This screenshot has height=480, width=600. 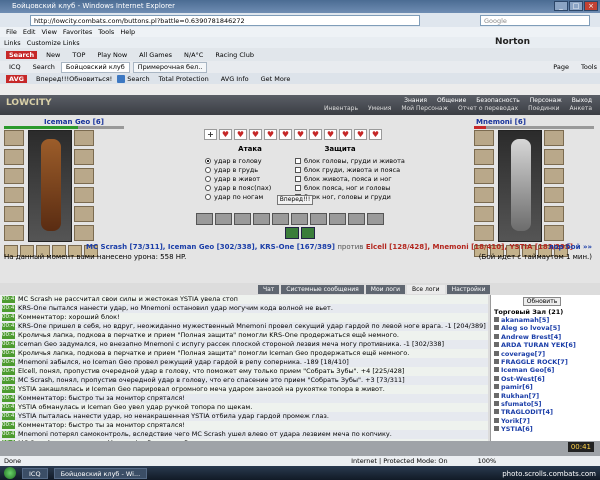 What do you see at coordinates (538, 345) in the screenshot?
I see `user-name: ARDA TURAN YEK[6]` at bounding box center [538, 345].